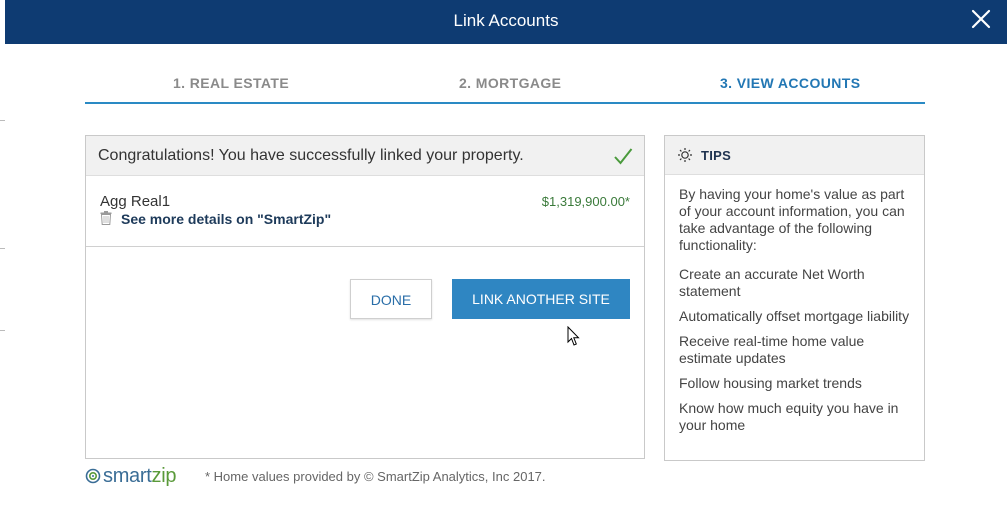 The height and width of the screenshot is (518, 1007). Describe the element at coordinates (794, 316) in the screenshot. I see `tip-item: Automatically offset mortgage liability` at that location.